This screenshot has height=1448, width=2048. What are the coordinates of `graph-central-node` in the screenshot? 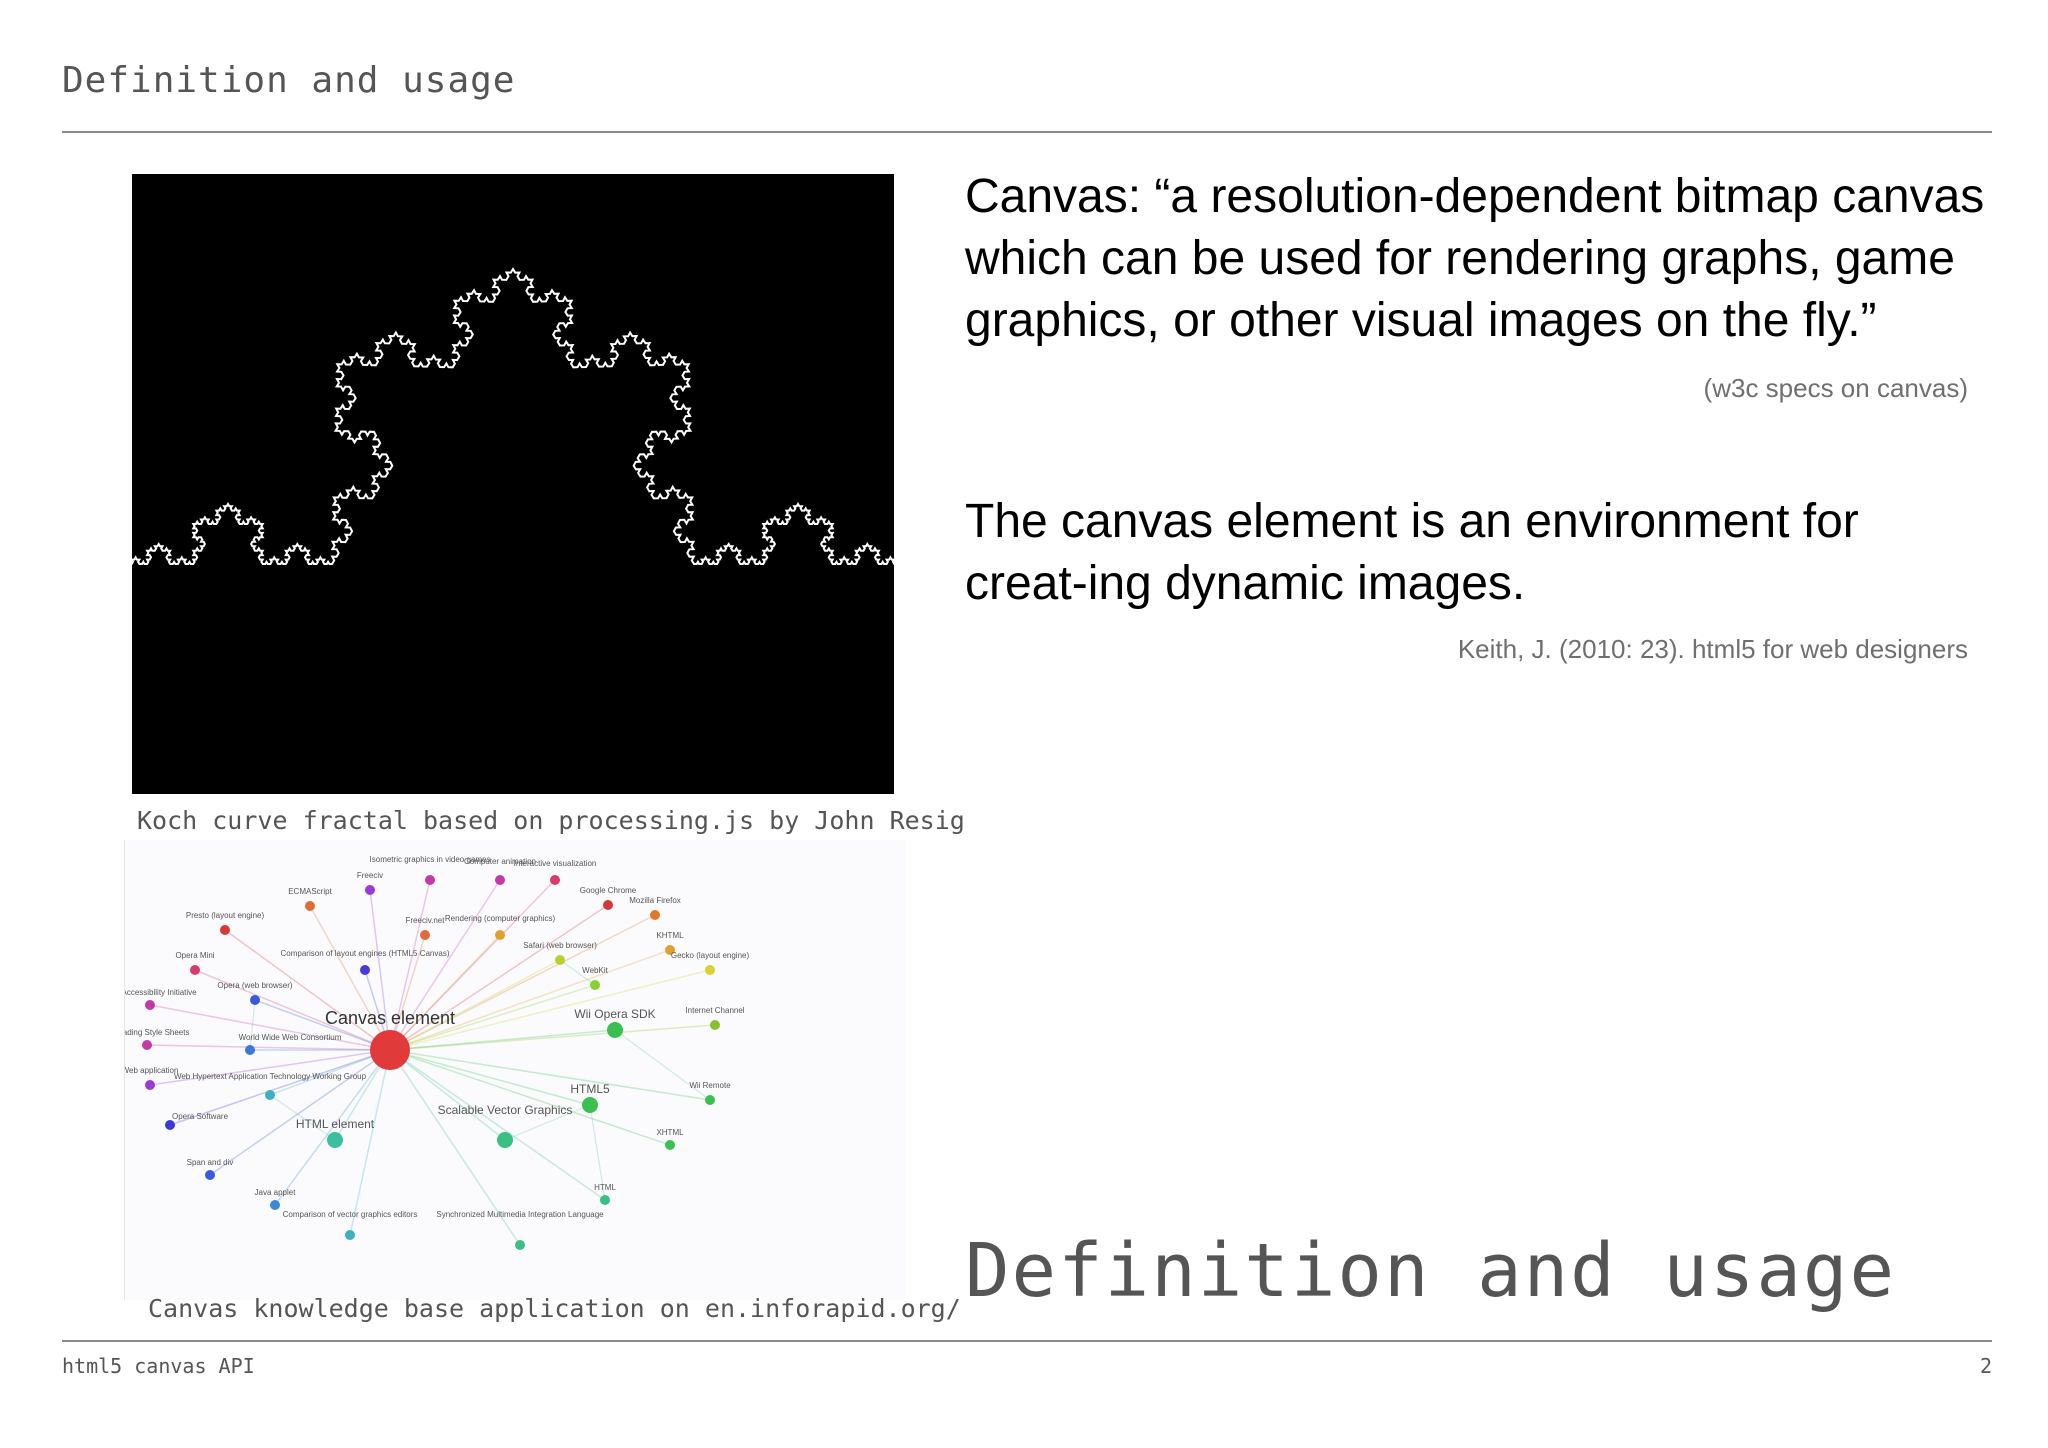 It's located at (390, 1050).